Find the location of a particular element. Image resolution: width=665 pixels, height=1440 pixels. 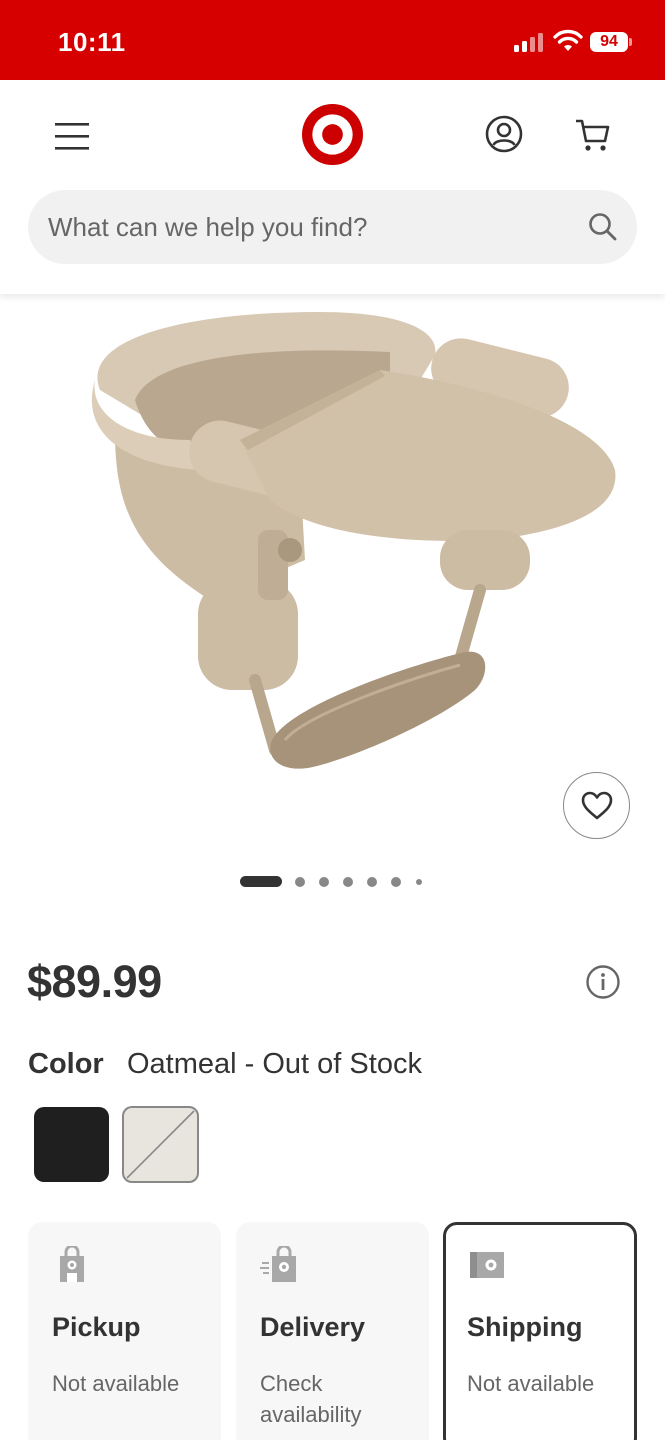

heart-icon is located at coordinates (596, 805).